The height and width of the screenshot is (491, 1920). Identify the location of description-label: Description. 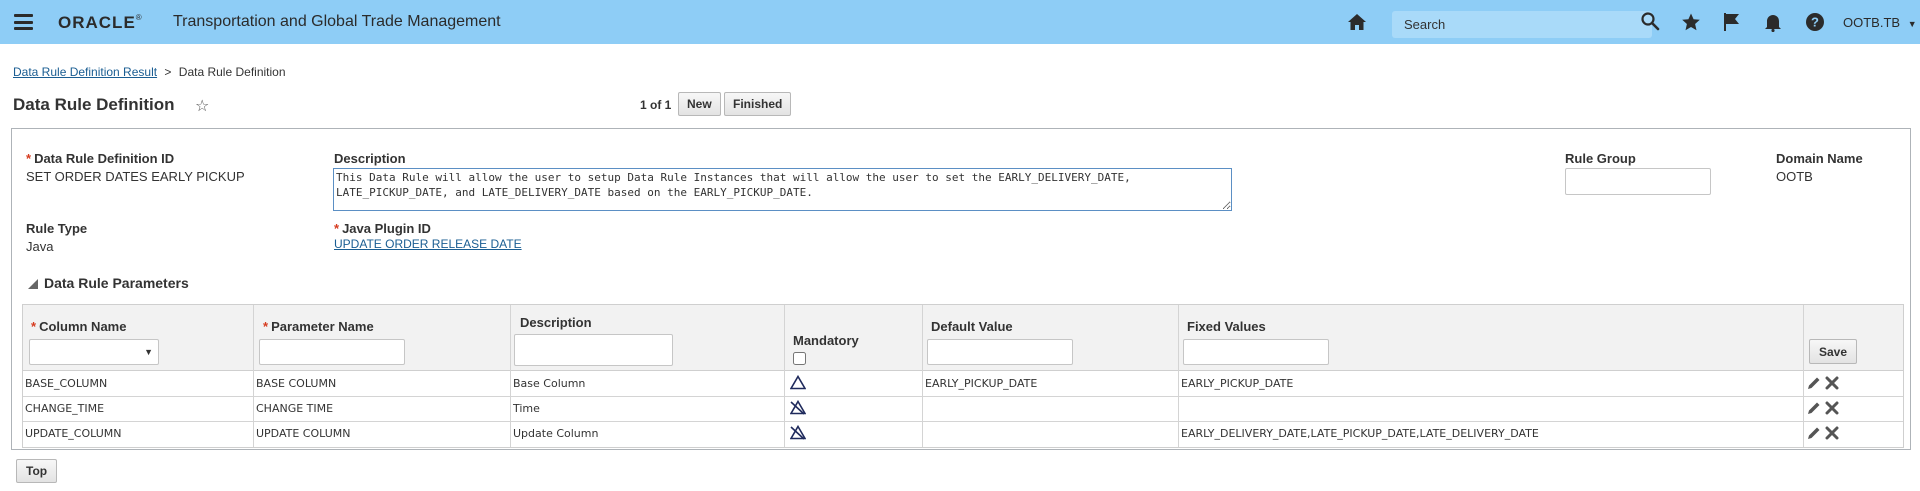
(370, 158).